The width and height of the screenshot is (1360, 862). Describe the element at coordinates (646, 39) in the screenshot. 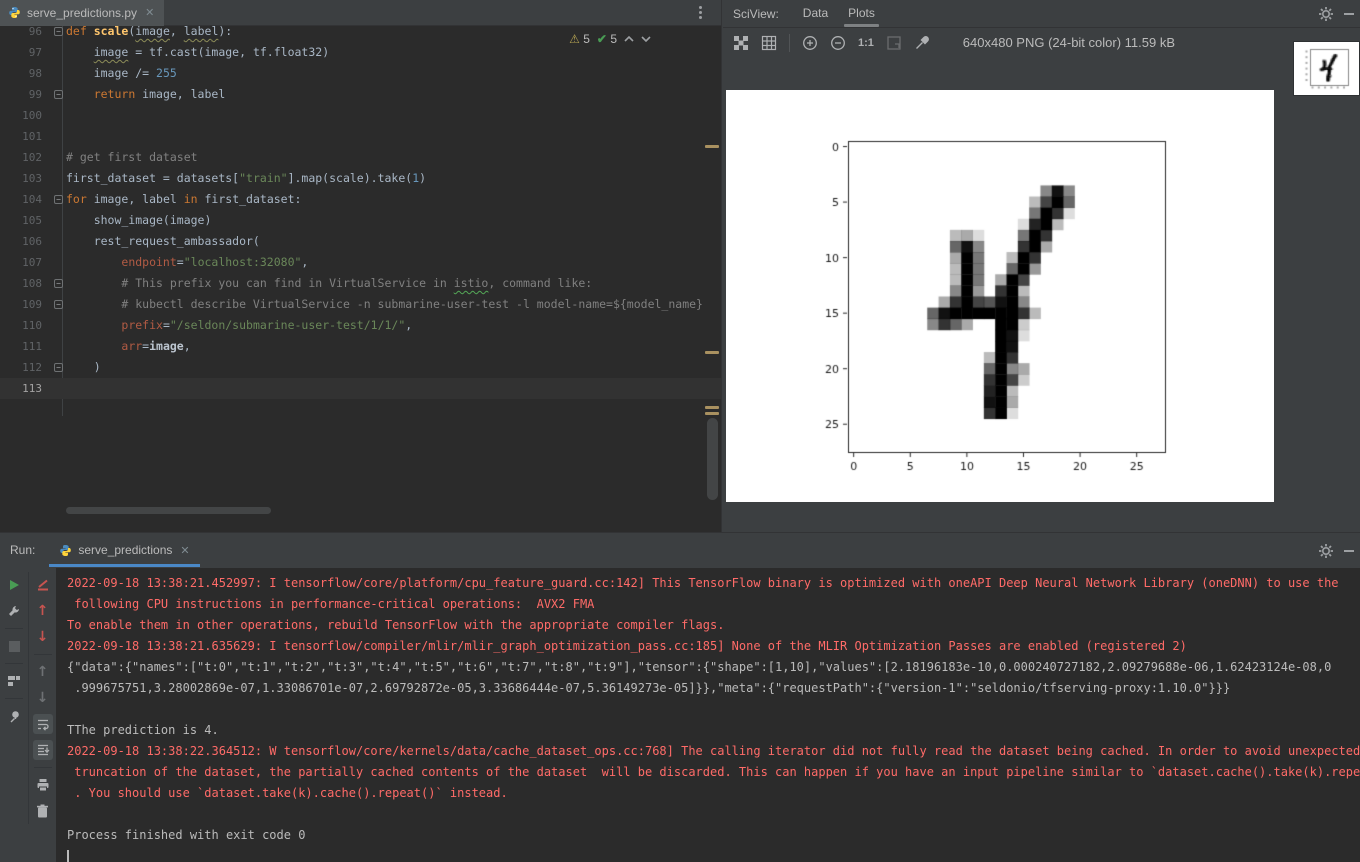

I see `next-problem-icon` at that location.